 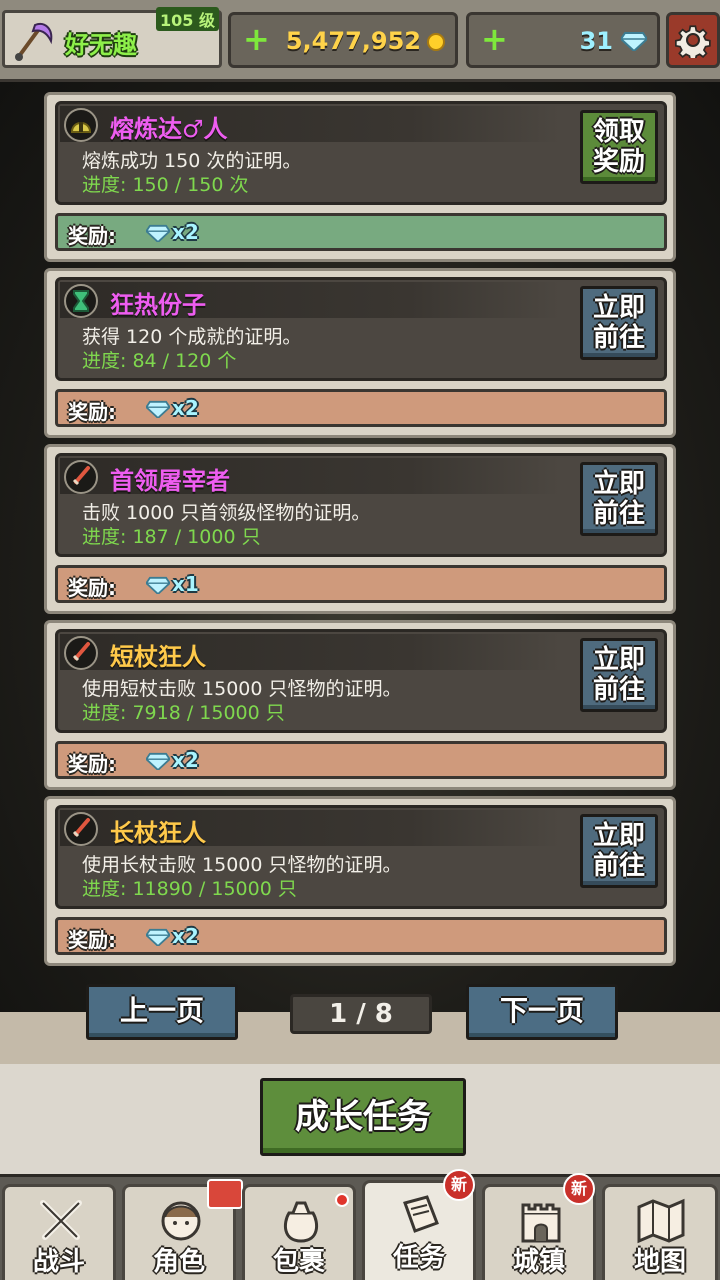 I want to click on helmet-icon, so click(x=81, y=125).